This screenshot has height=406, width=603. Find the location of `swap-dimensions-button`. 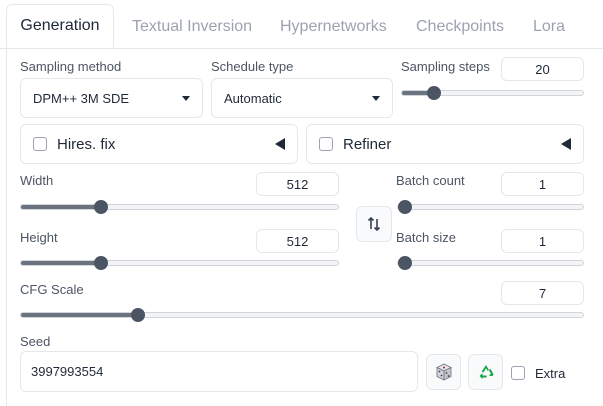

swap-dimensions-button is located at coordinates (374, 224).